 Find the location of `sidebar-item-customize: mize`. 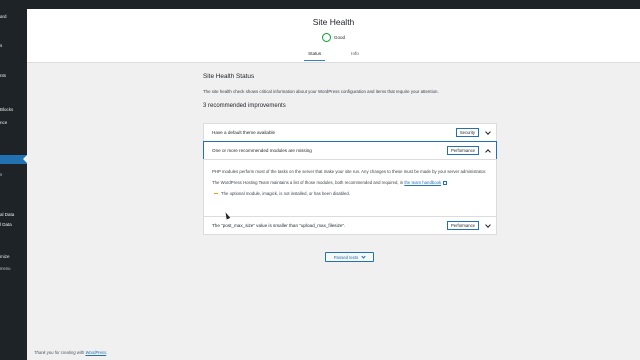

sidebar-item-customize: mize is located at coordinates (5, 257).